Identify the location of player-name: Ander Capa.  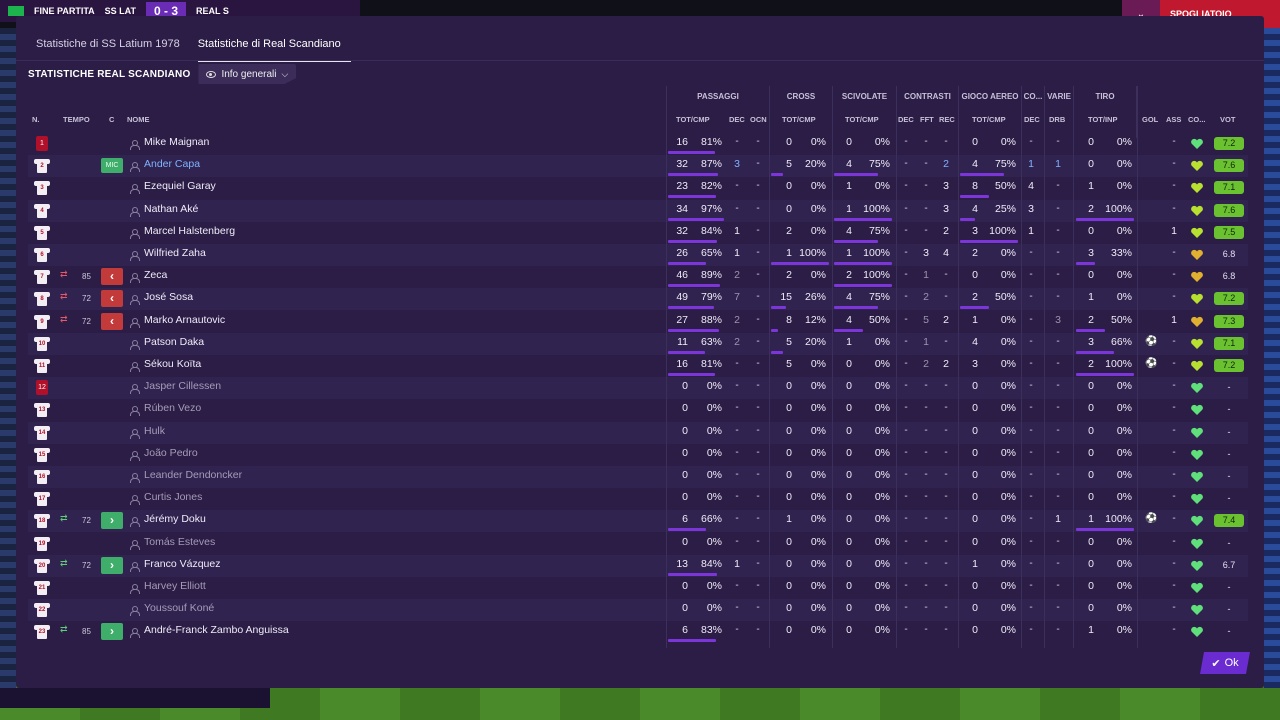
(172, 164).